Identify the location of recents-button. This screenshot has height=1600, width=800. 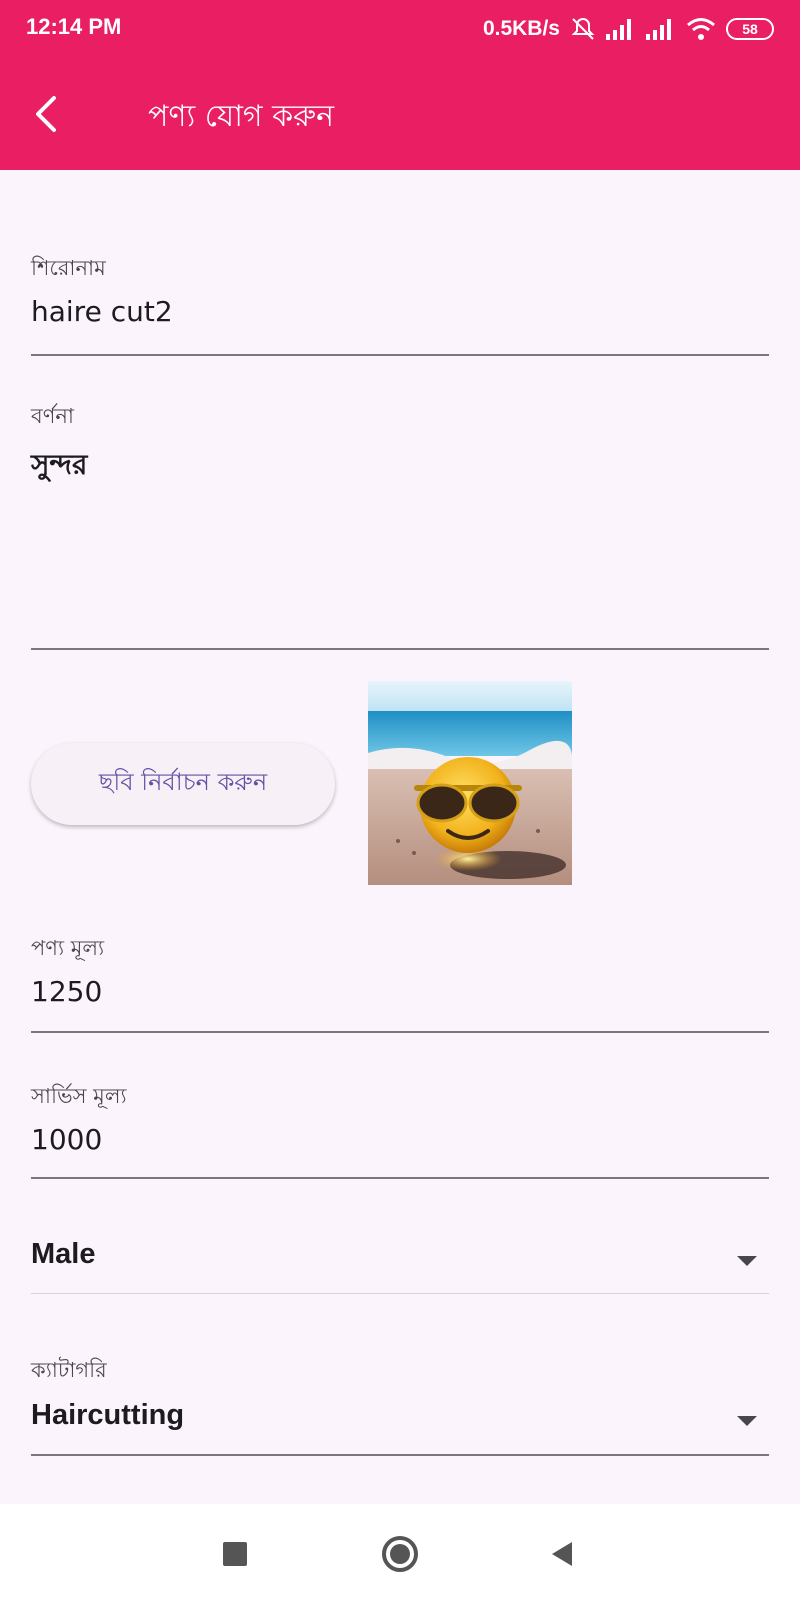
(235, 1554).